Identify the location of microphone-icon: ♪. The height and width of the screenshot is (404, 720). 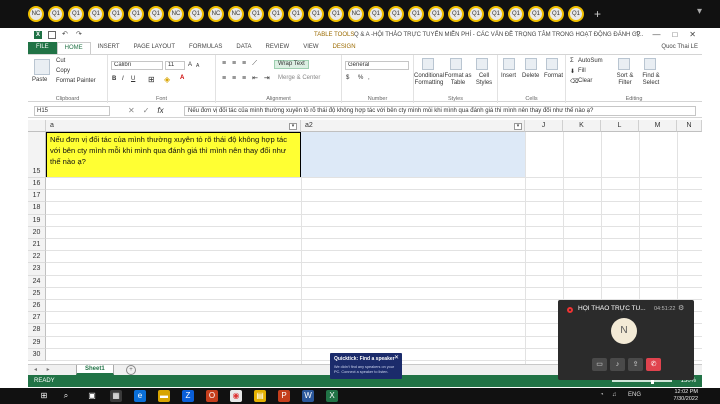
(617, 364).